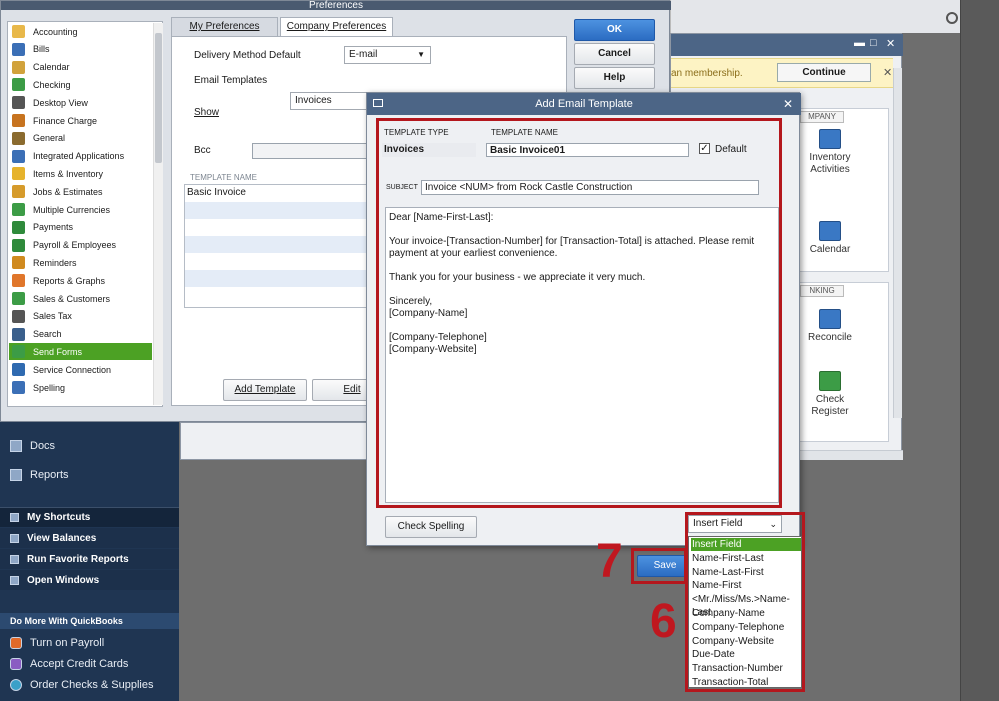 The width and height of the screenshot is (999, 701). What do you see at coordinates (336, 27) in the screenshot?
I see `tab-company-preferences: Company Preferences` at bounding box center [336, 27].